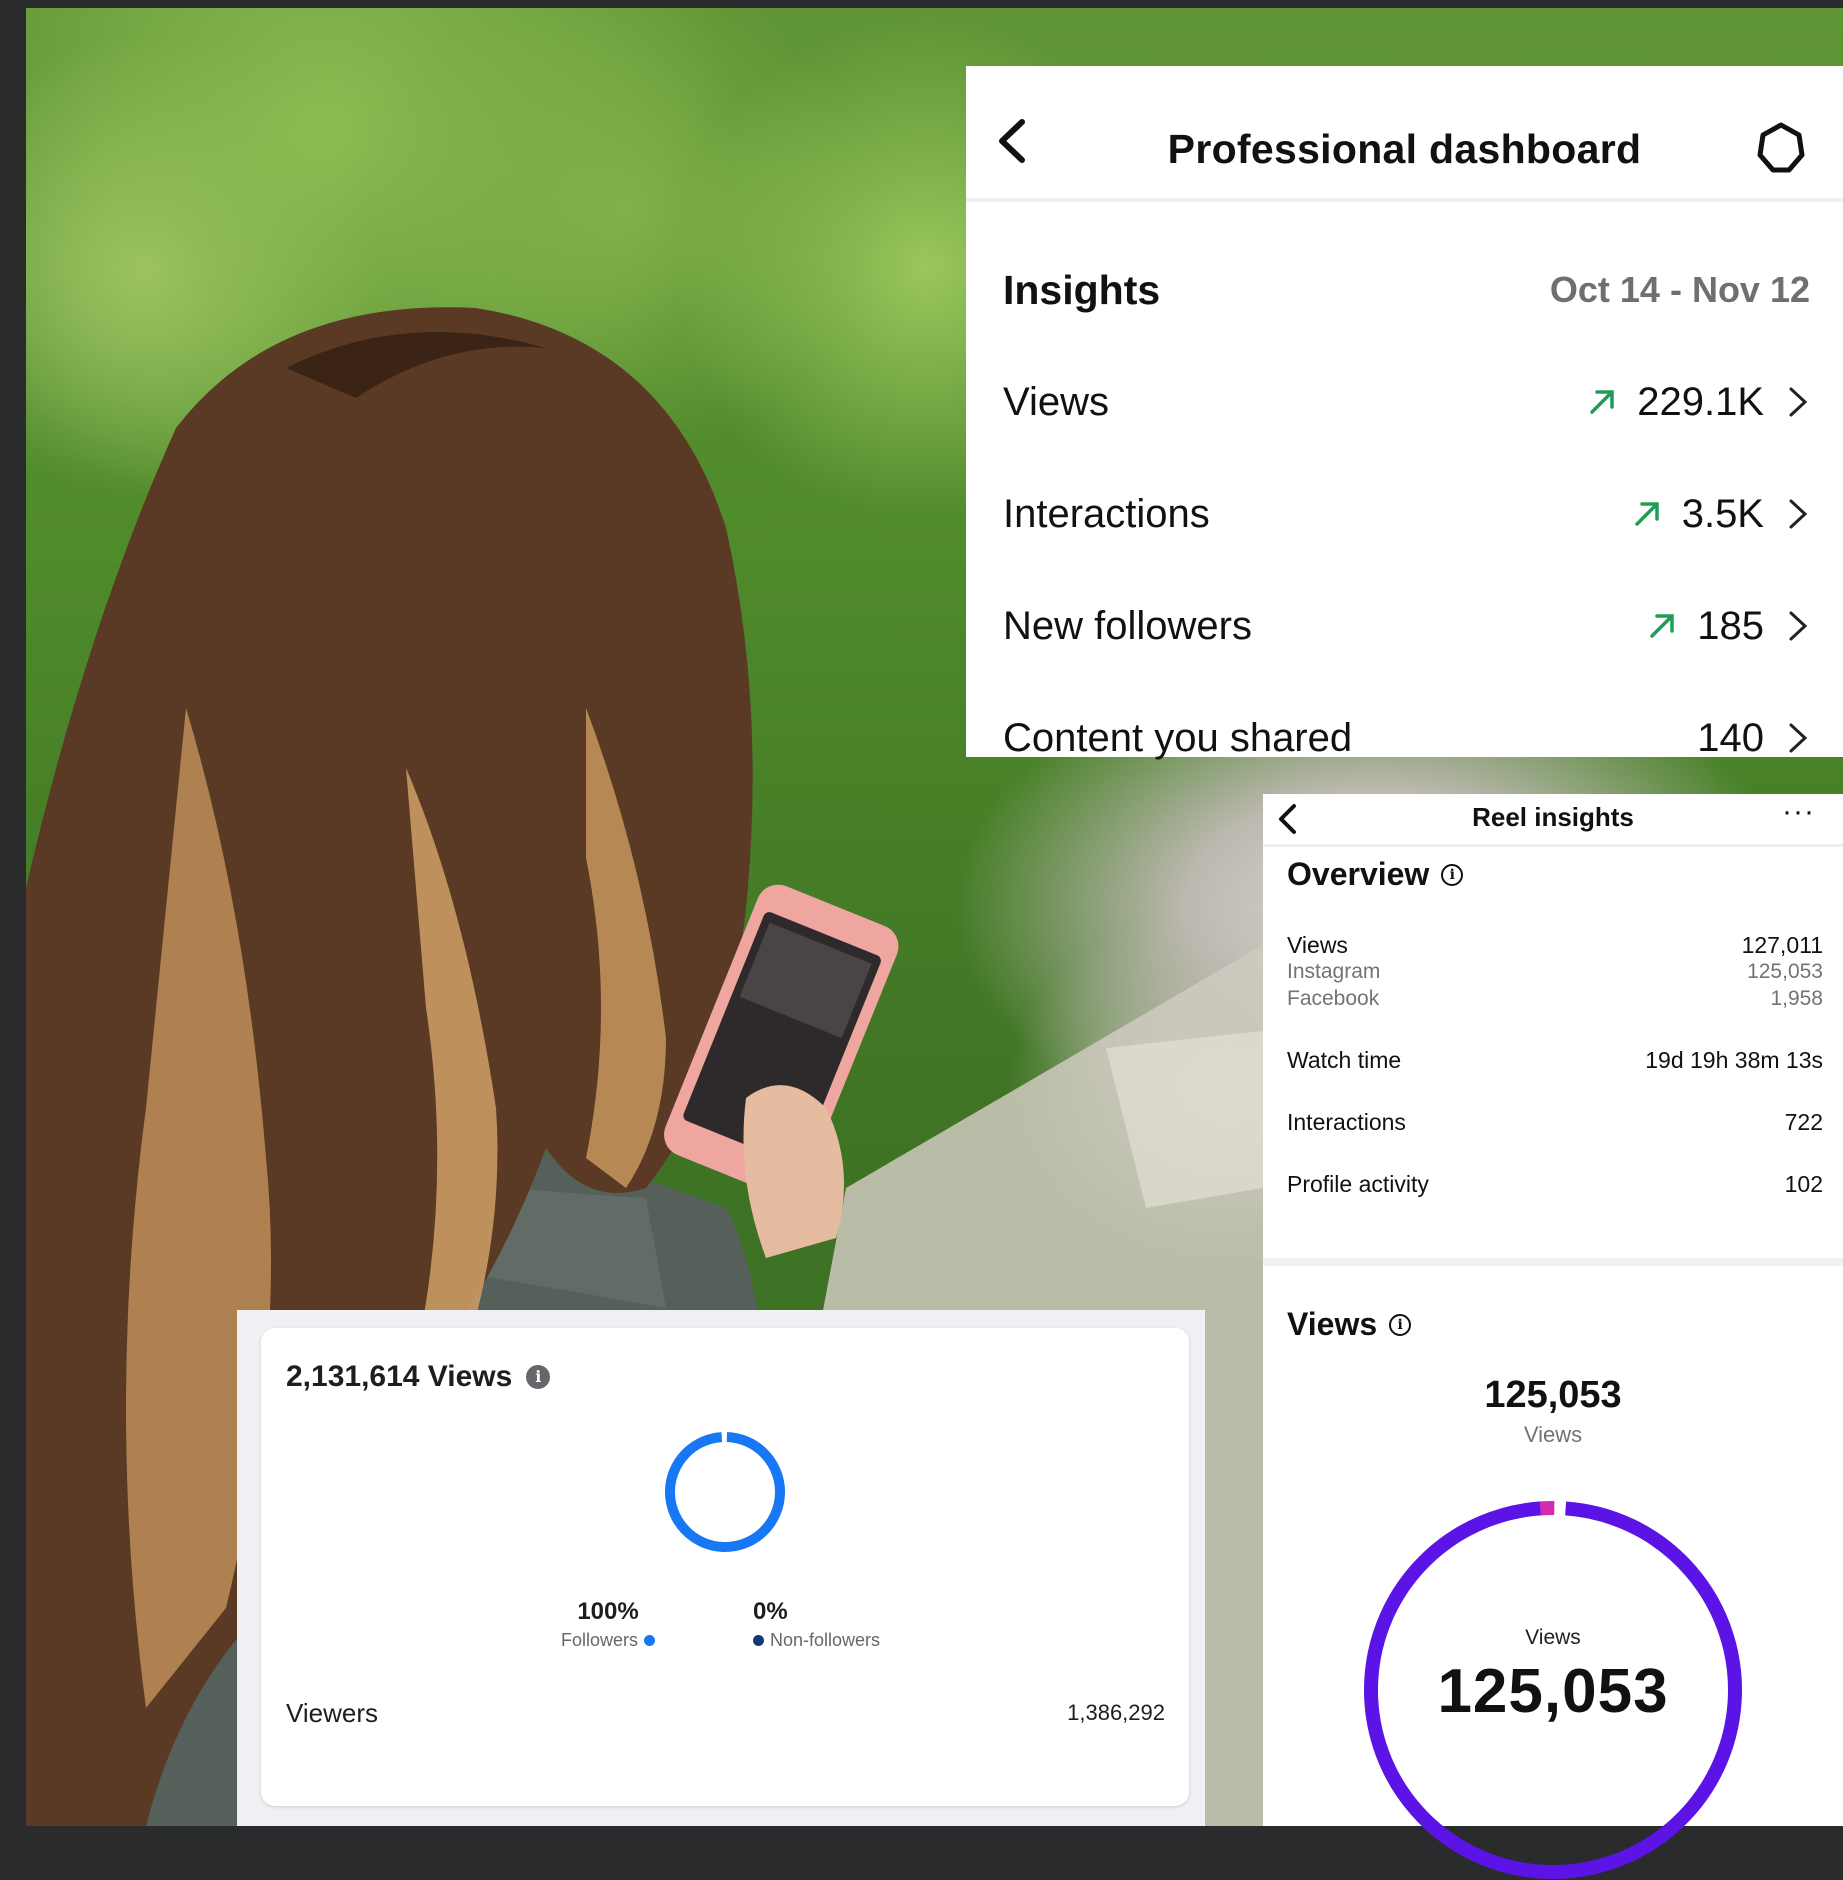  What do you see at coordinates (1423, 738) in the screenshot?
I see `insight-row-content-shared: Content you shared 140` at bounding box center [1423, 738].